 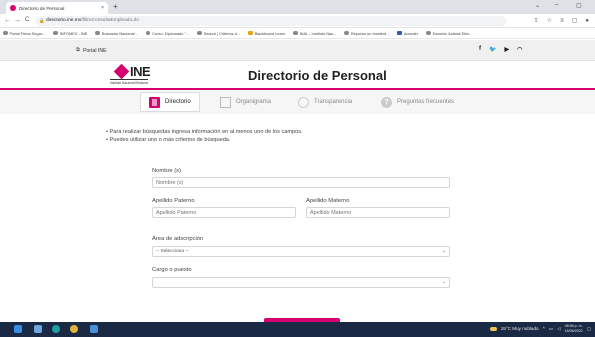 I want to click on site-top-bar: ⧉ Portal INE f 🐦 ▶ ◠, so click(x=297, y=50).